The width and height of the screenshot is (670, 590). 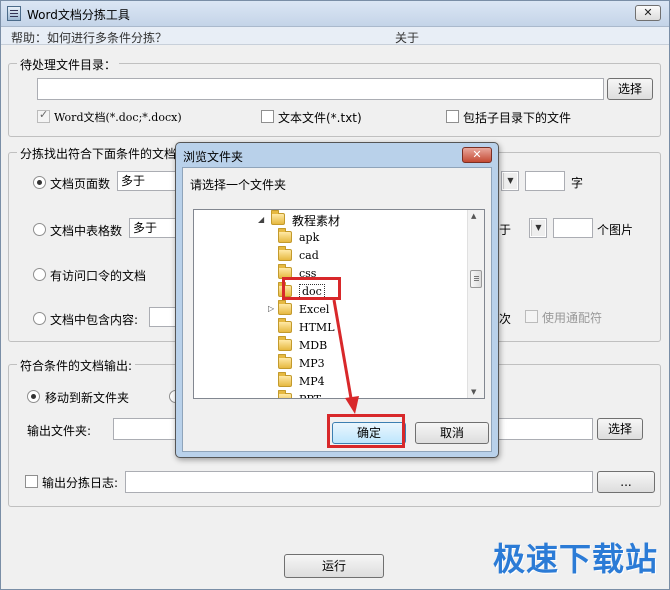 What do you see at coordinates (271, 308) in the screenshot?
I see `expand-arrow-icon: ▷` at bounding box center [271, 308].